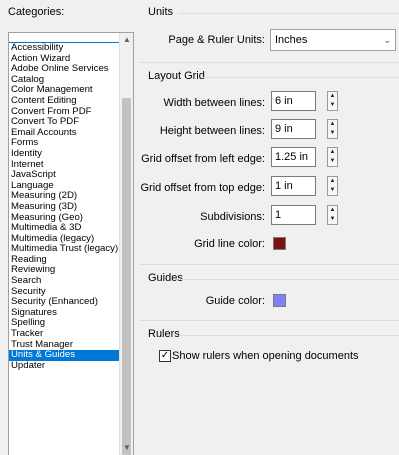 The height and width of the screenshot is (455, 399). What do you see at coordinates (289, 279) in the screenshot?
I see `guides-divider` at bounding box center [289, 279].